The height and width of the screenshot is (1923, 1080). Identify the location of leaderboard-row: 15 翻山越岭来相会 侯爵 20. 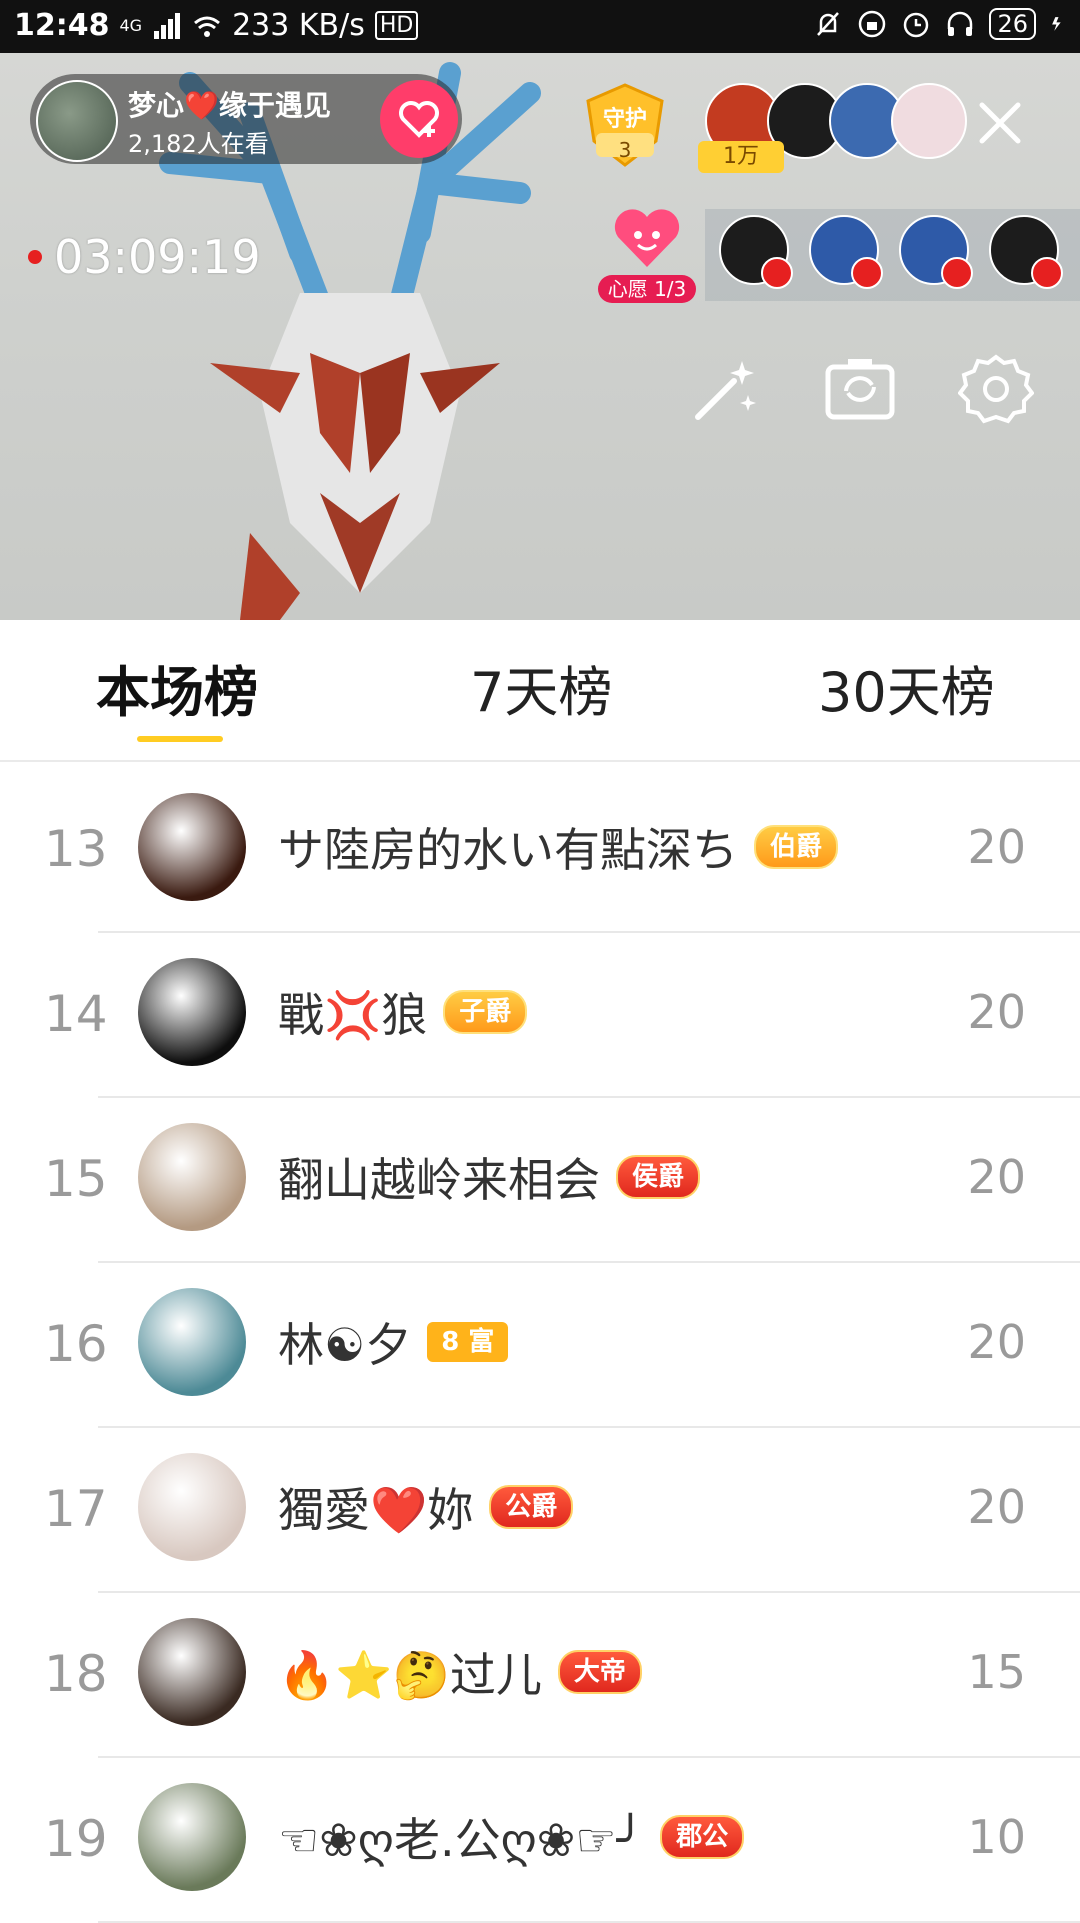
(540, 1180).